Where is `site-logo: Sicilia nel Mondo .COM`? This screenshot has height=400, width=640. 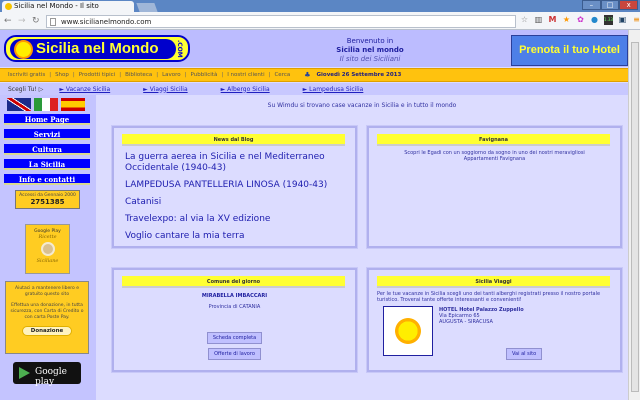
site-logo: Sicilia nel Mondo .COM is located at coordinates (97, 48).